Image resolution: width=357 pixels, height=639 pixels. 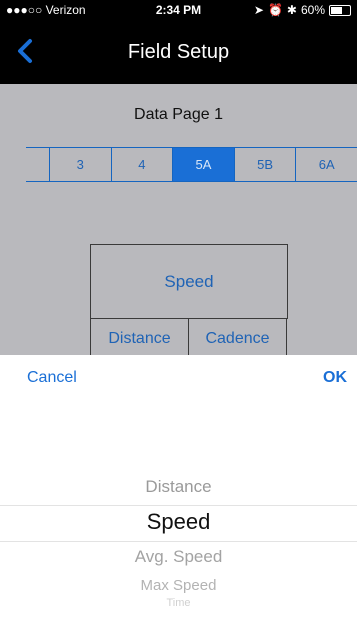 What do you see at coordinates (178, 114) in the screenshot?
I see `page-title: Data Page 1` at bounding box center [178, 114].